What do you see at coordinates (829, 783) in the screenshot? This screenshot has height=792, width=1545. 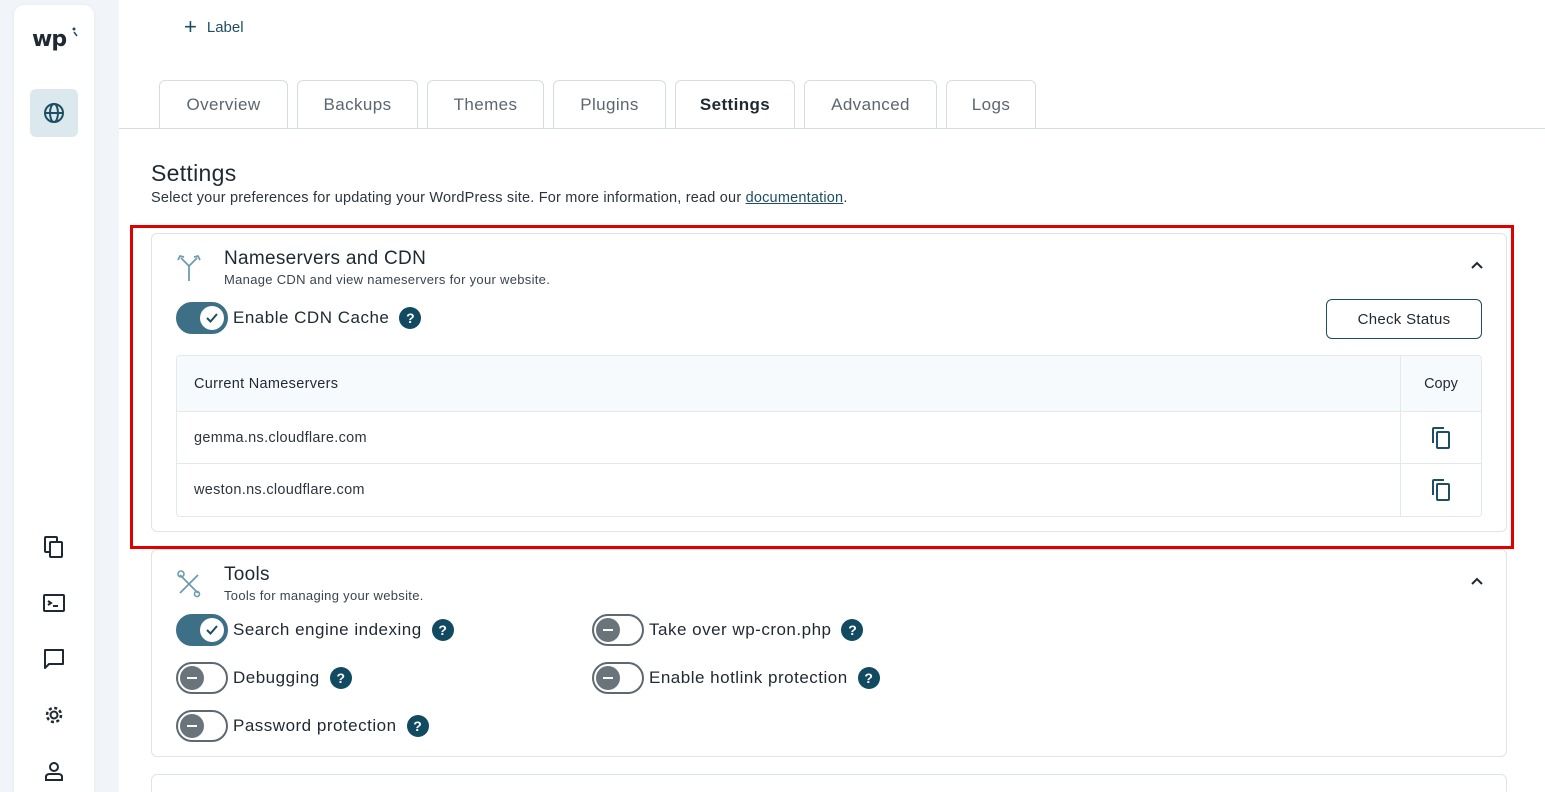 I see `next-card` at bounding box center [829, 783].